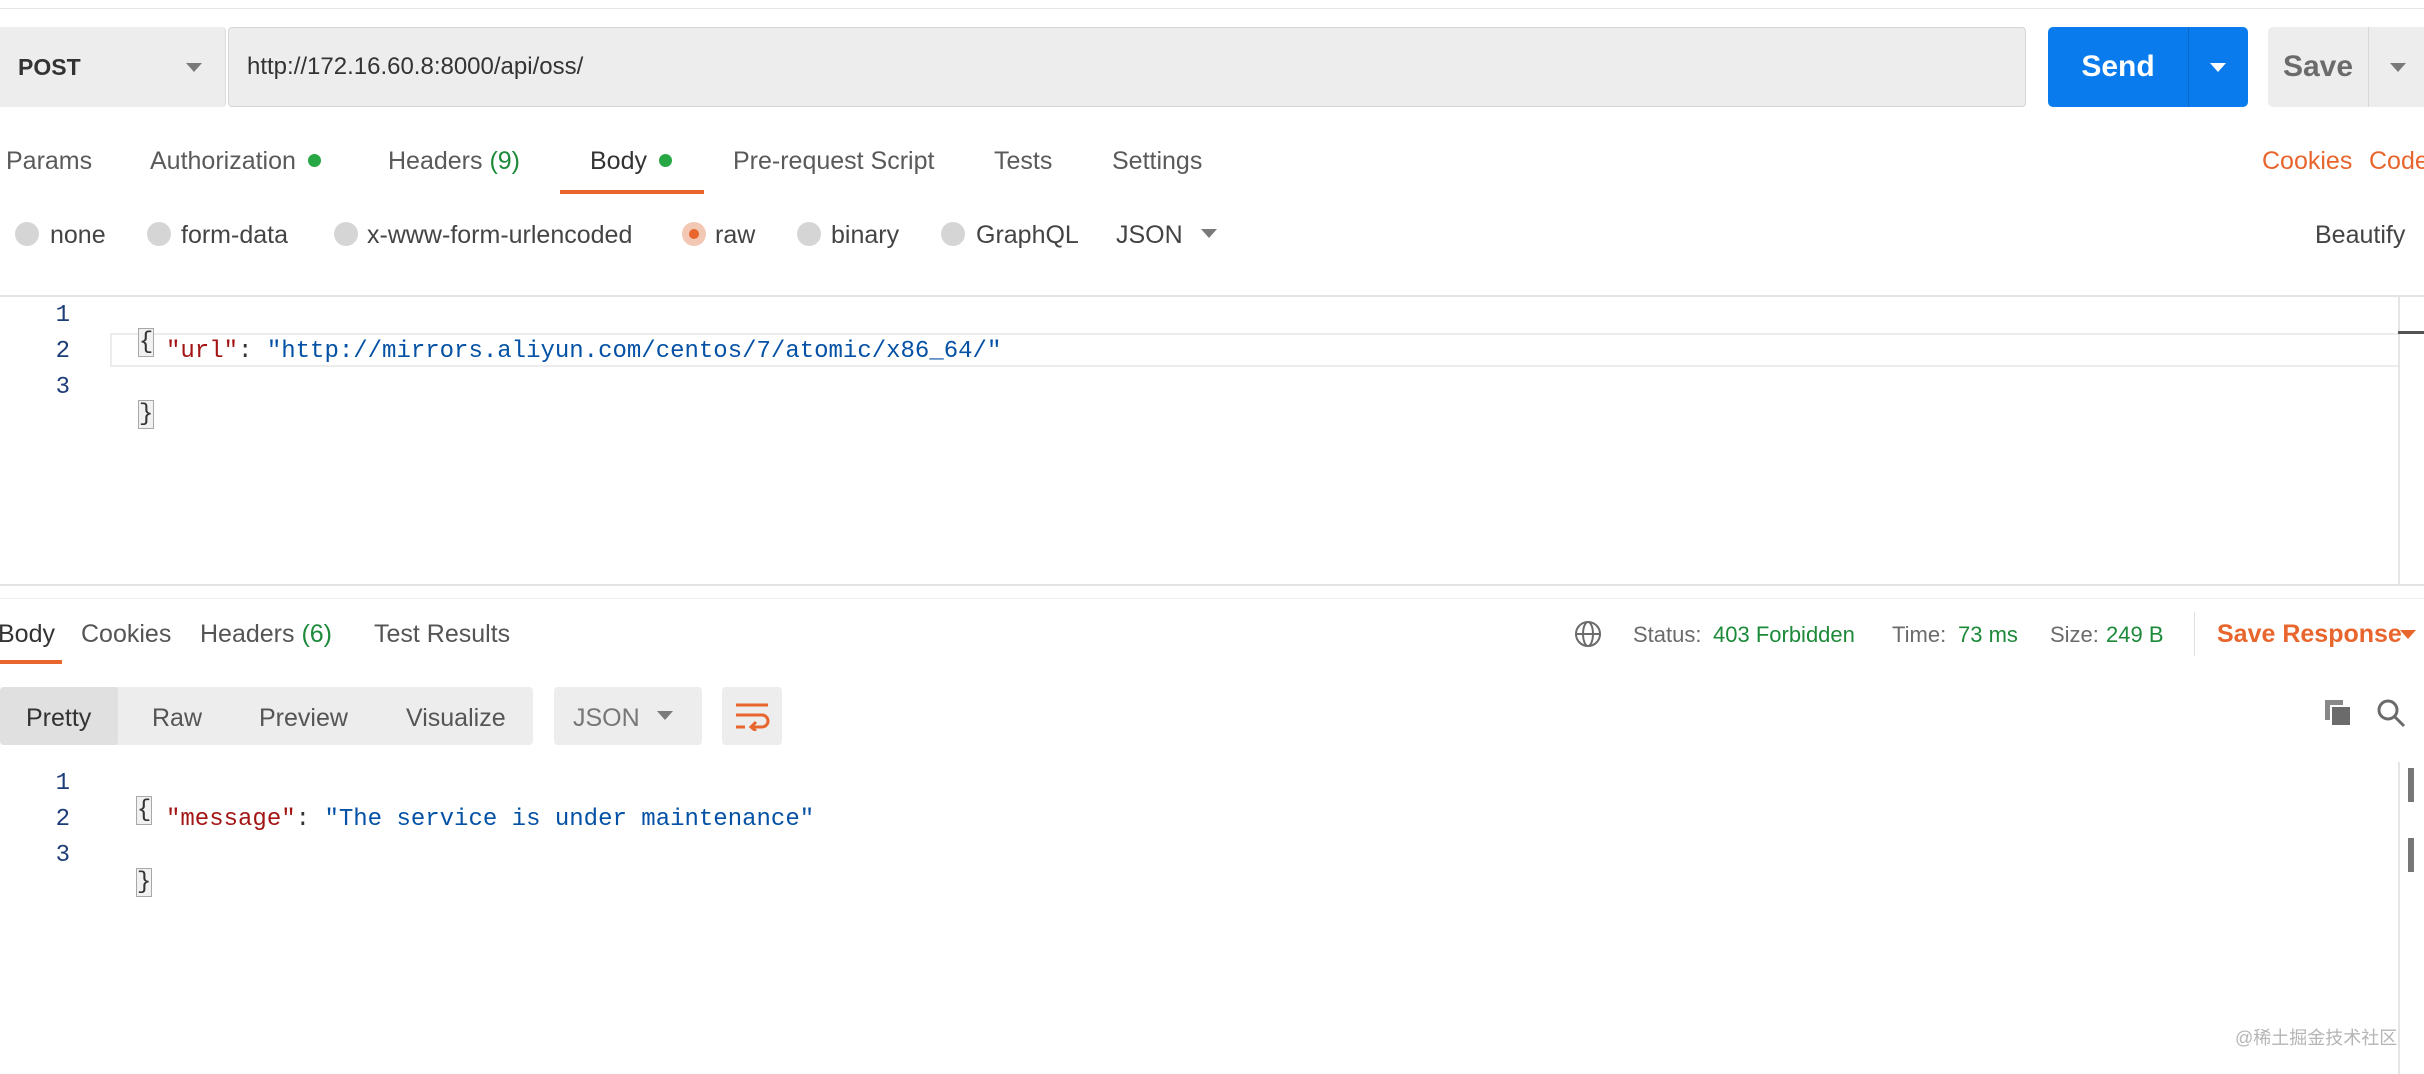  What do you see at coordinates (2391, 713) in the screenshot?
I see `search-icon` at bounding box center [2391, 713].